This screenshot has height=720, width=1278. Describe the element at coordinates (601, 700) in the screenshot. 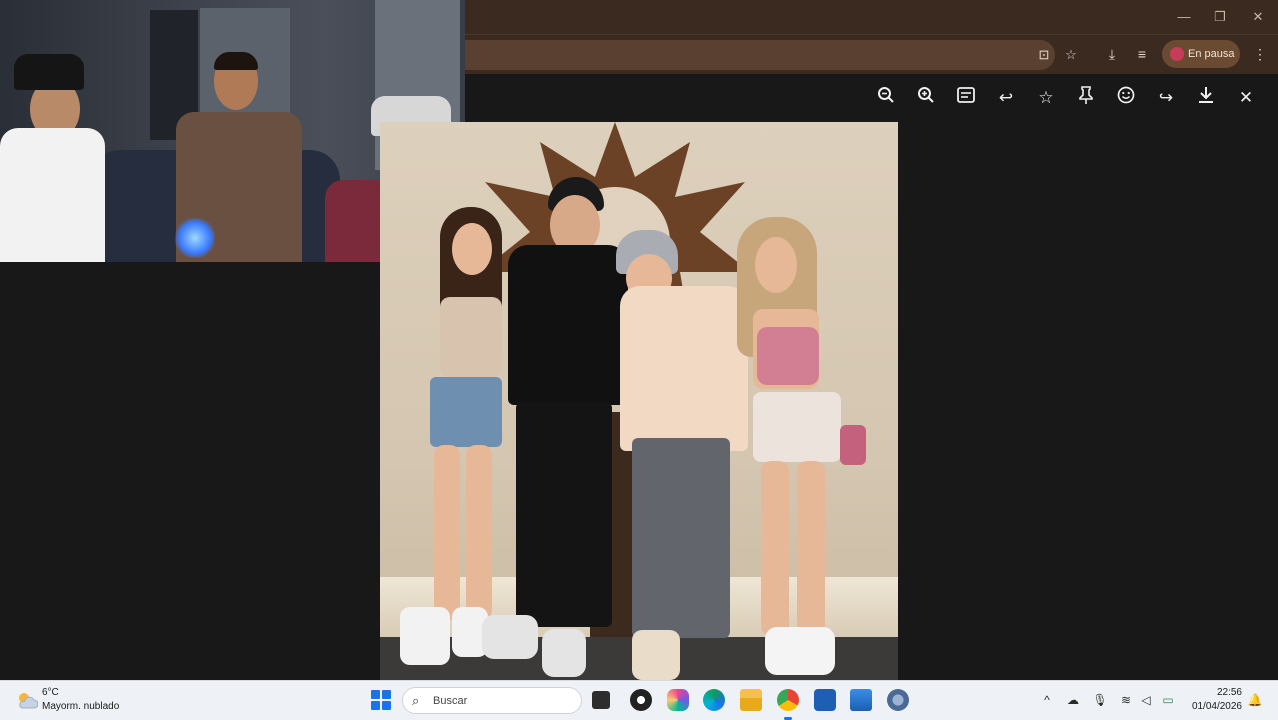

I see `task-view-icon` at that location.